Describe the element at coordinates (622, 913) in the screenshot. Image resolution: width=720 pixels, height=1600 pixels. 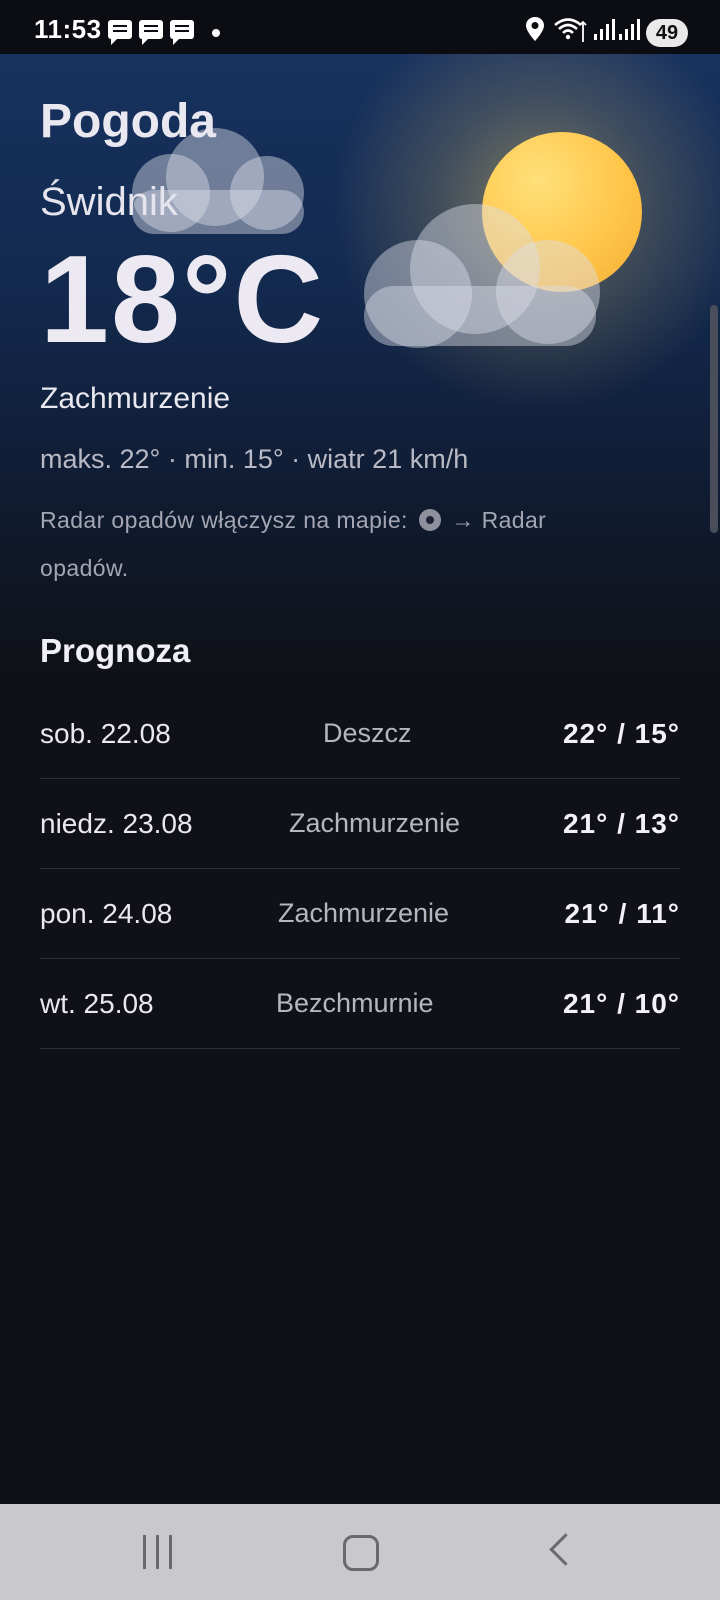
I see `forecast-temps: 21° / 11°` at that location.